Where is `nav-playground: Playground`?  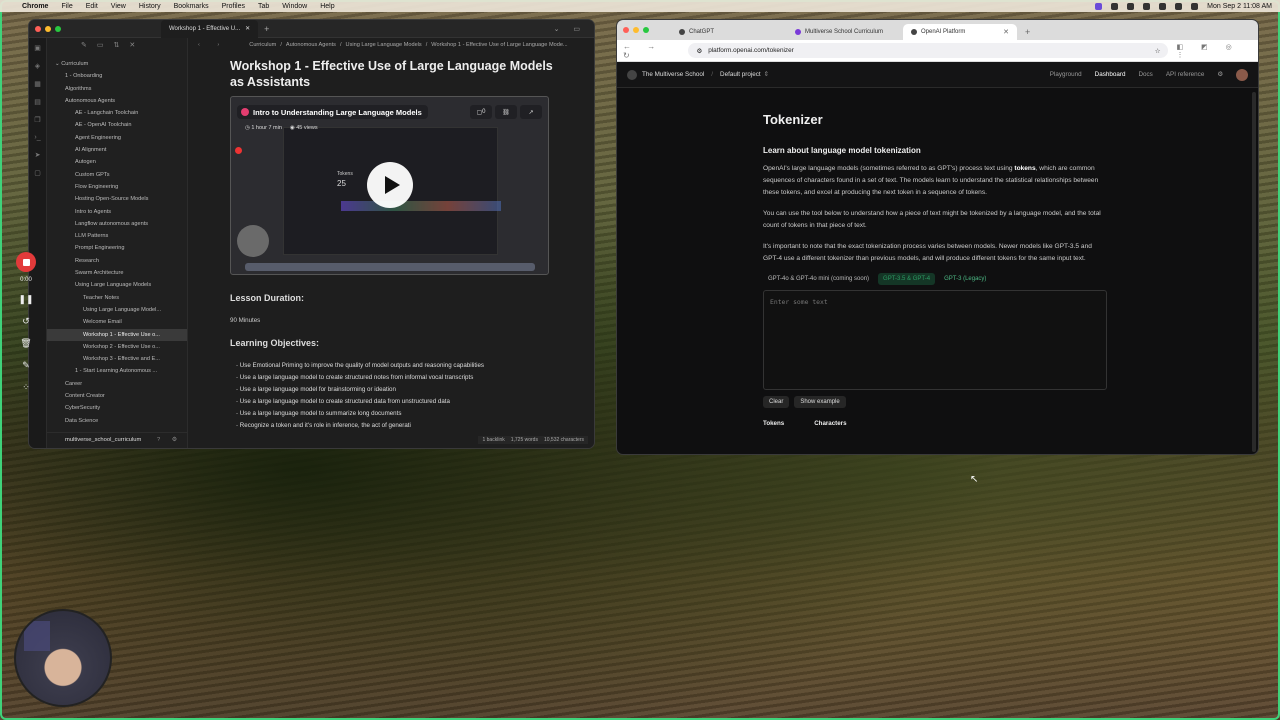
nav-playground: Playground is located at coordinates (1066, 74).